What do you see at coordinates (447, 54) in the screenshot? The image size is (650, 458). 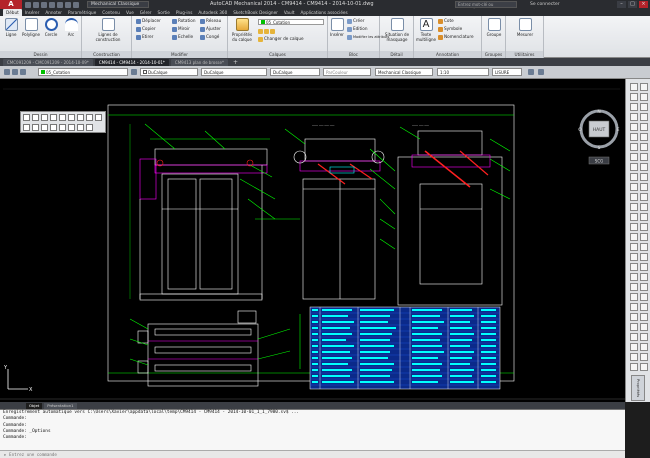 I see `panel-title-annotation: Annotation` at bounding box center [447, 54].